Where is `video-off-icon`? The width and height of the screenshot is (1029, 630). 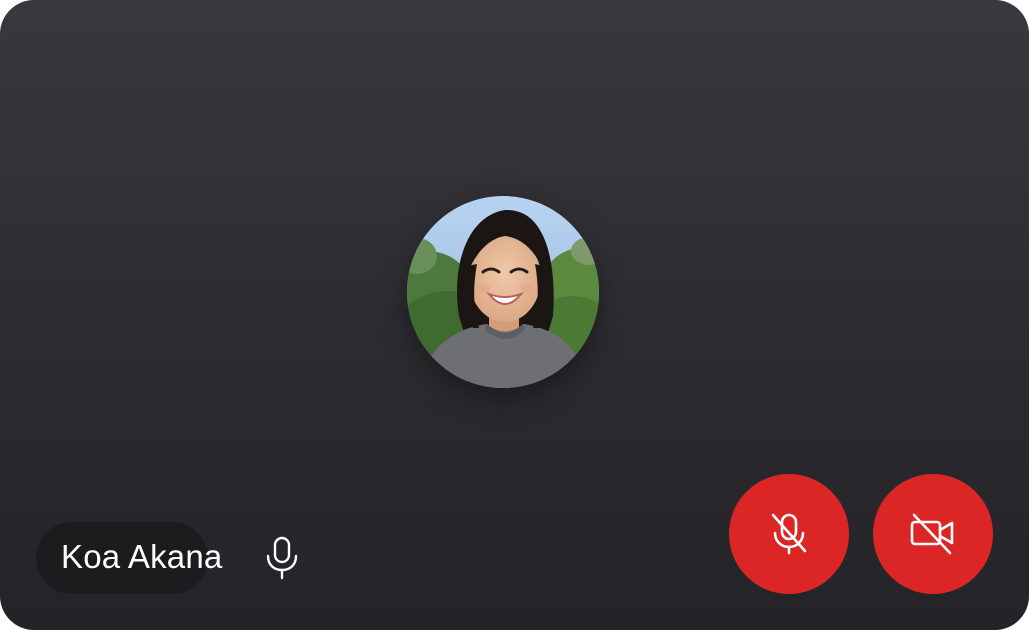
video-off-icon is located at coordinates (933, 534).